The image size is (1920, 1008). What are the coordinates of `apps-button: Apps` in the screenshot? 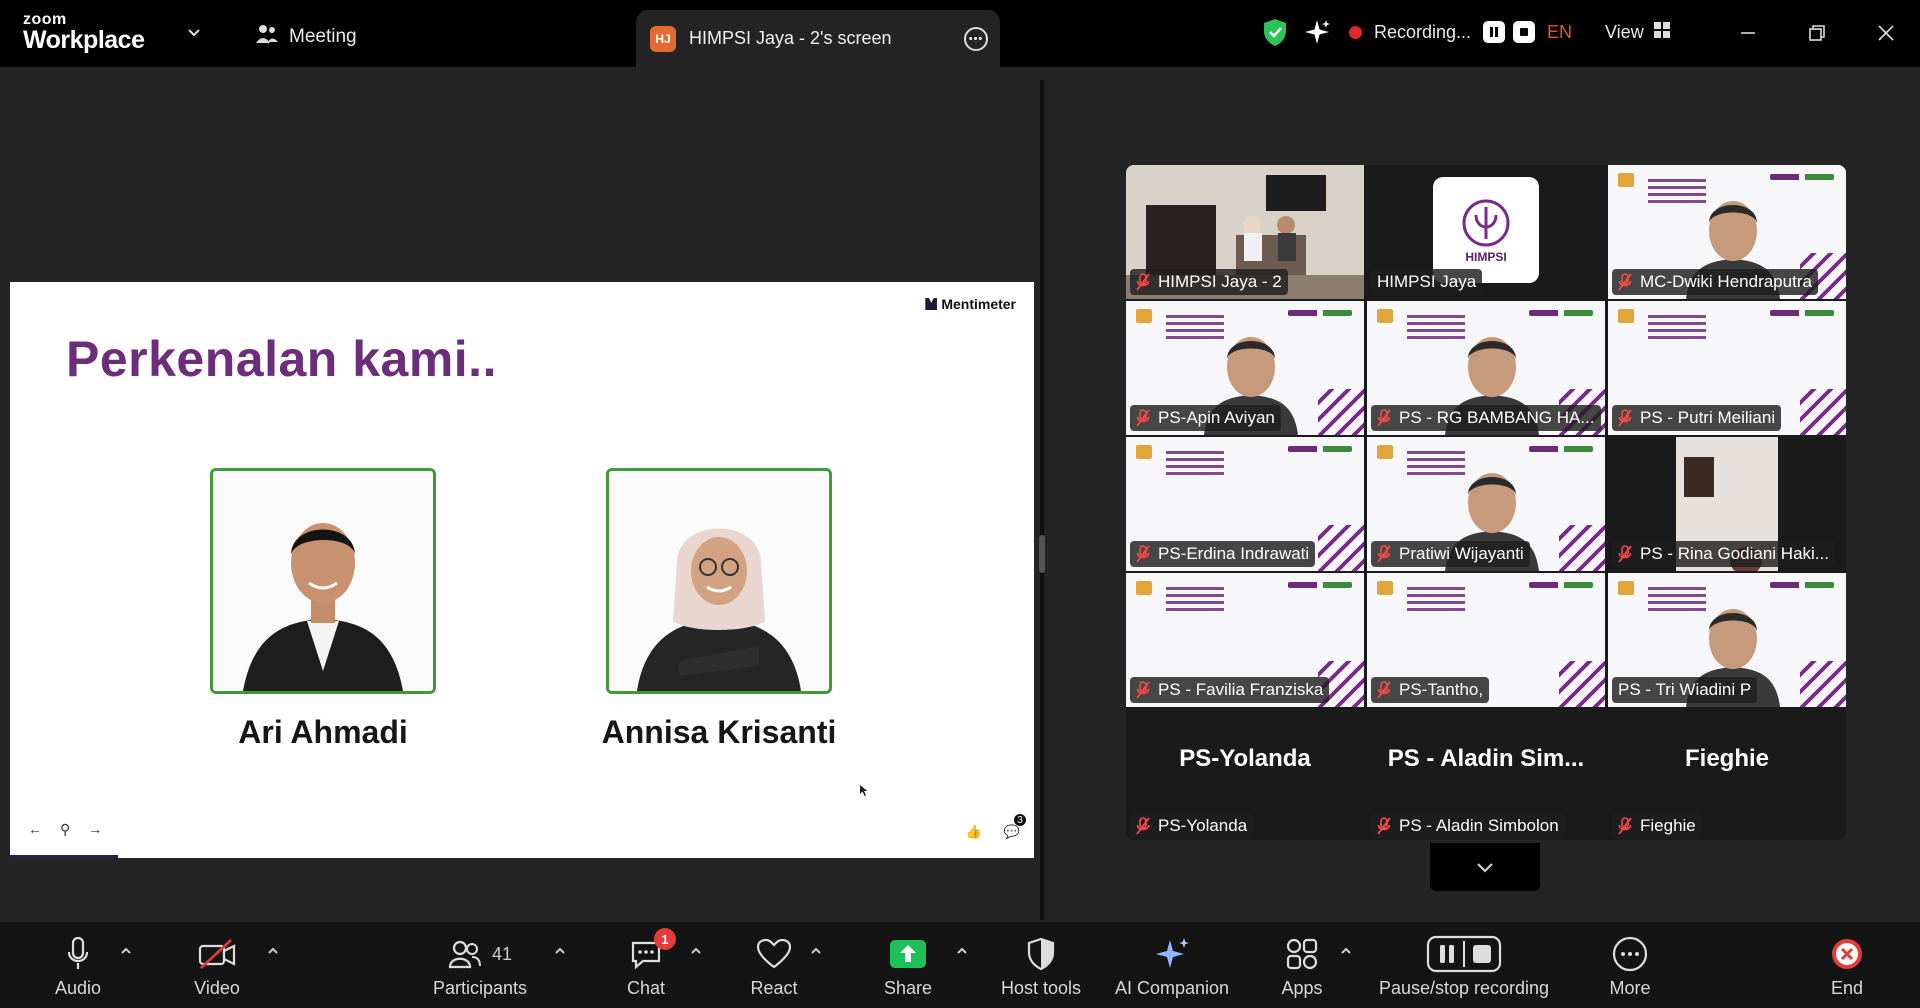 It's located at (1302, 966).